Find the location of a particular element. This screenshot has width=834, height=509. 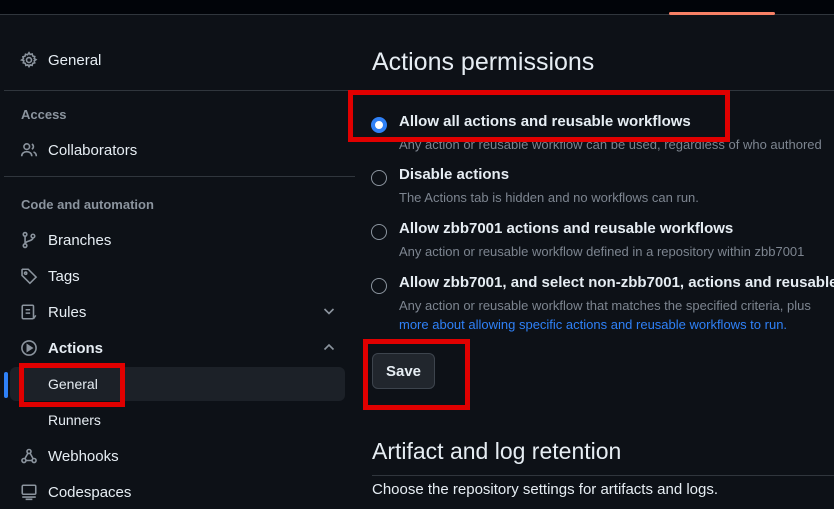

section-divider is located at coordinates (603, 475).